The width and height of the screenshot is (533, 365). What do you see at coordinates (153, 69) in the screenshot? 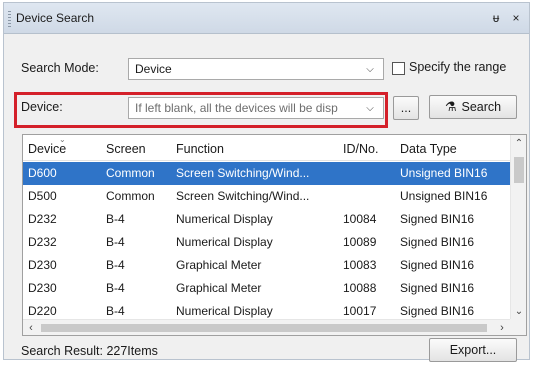
I see `search-mode-value: Device` at bounding box center [153, 69].